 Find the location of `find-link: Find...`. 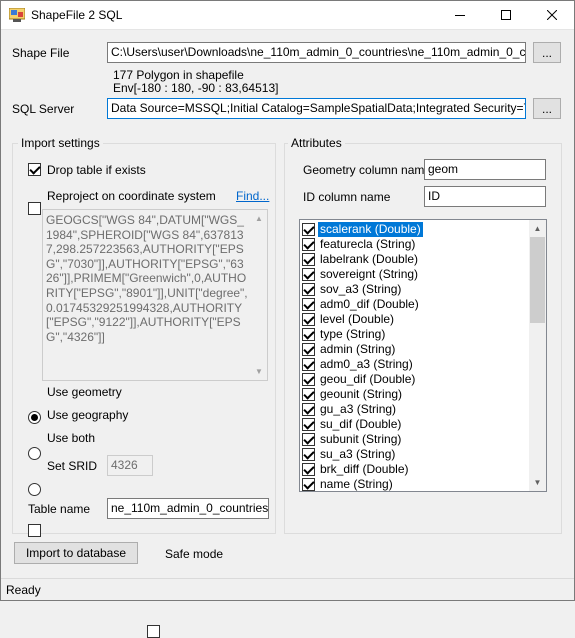

find-link: Find... is located at coordinates (252, 196).